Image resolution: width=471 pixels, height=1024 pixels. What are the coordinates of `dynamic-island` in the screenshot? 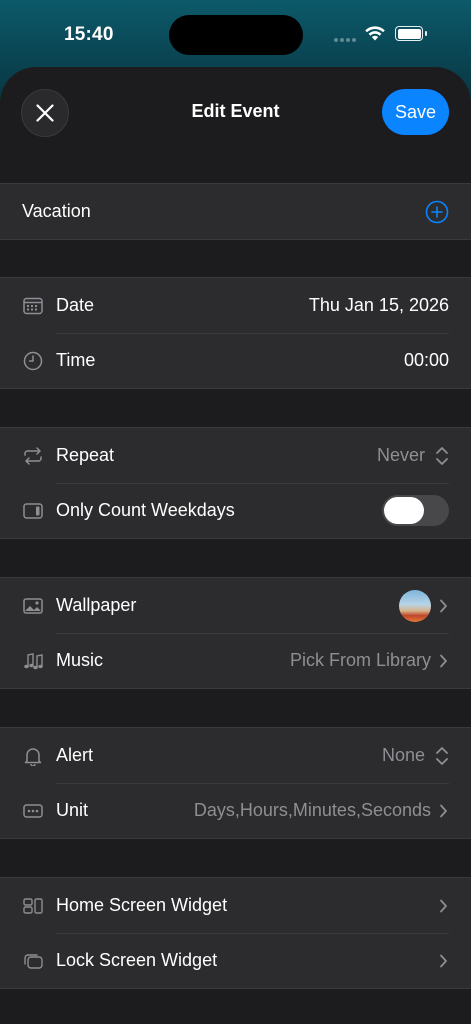 It's located at (236, 35).